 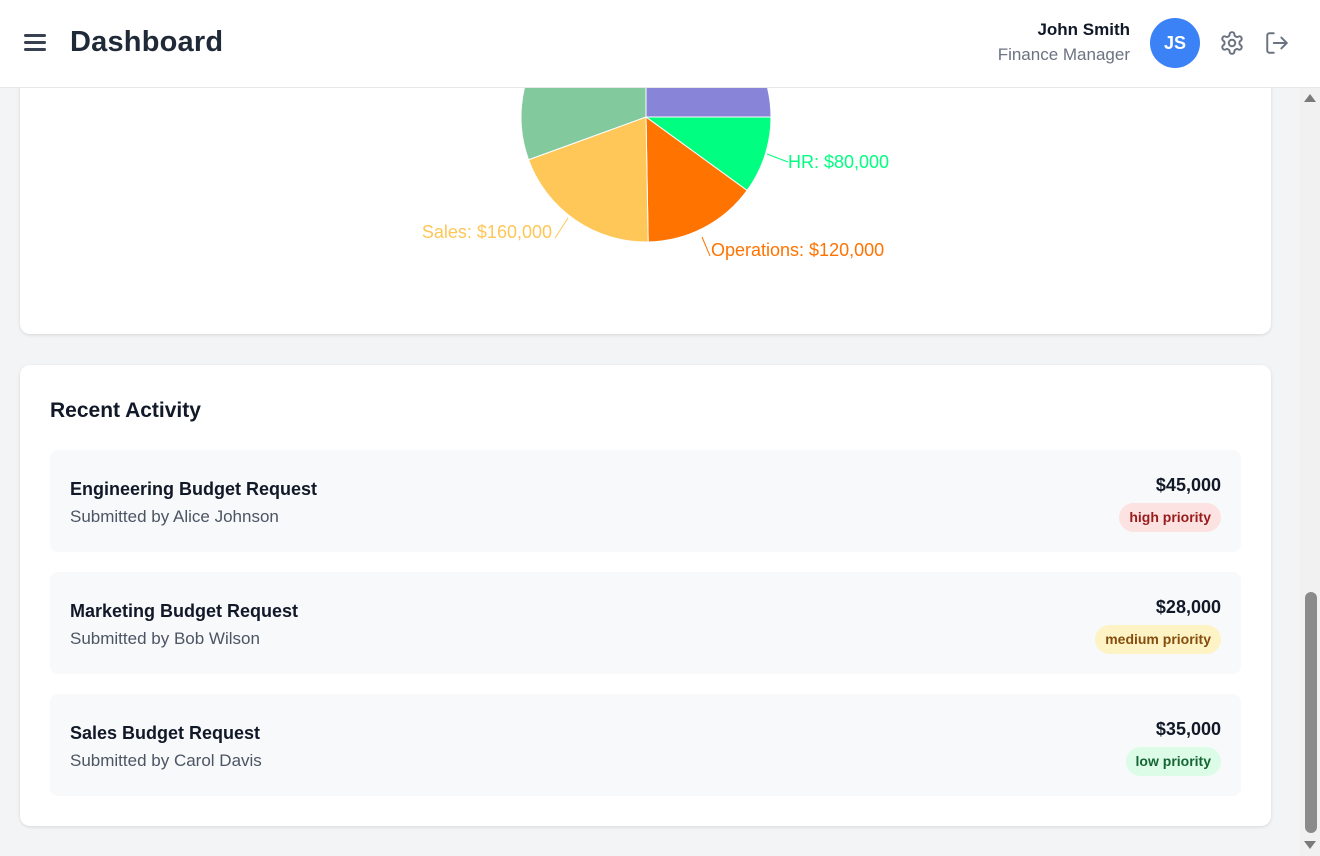 I want to click on item-submitter: Submitted by Carol Davis, so click(x=166, y=760).